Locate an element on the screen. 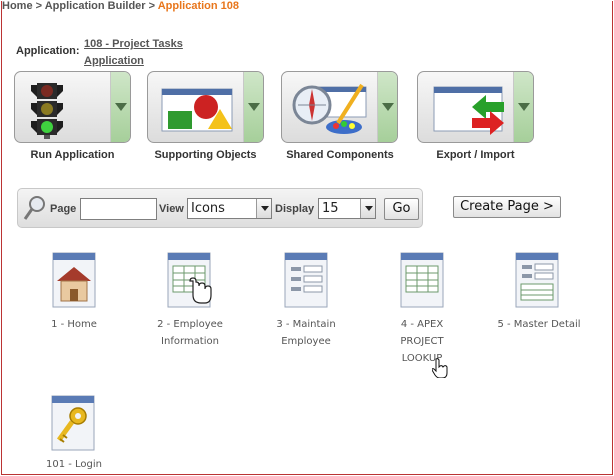 Image resolution: width=614 pixels, height=476 pixels. page-label-101: 101 - Login is located at coordinates (74, 464).